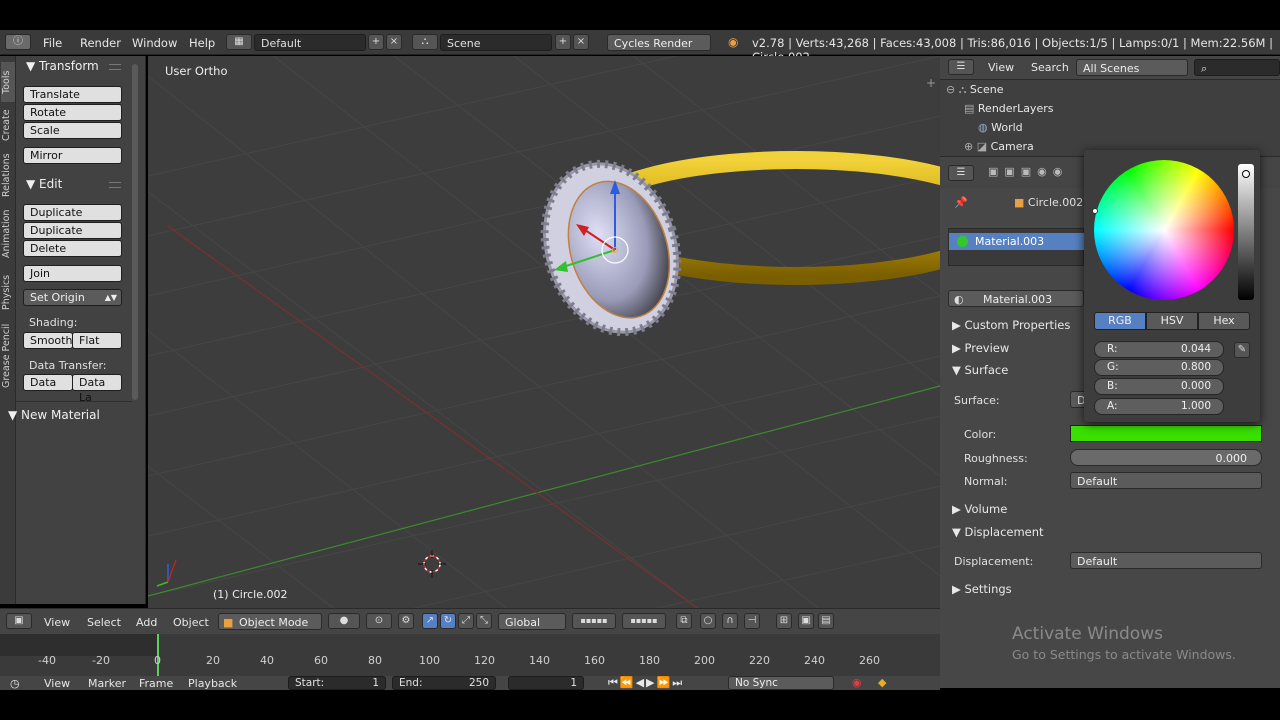 The height and width of the screenshot is (720, 1280). What do you see at coordinates (998, 532) in the screenshot?
I see `displacement-panel: ▼ Displacement` at bounding box center [998, 532].